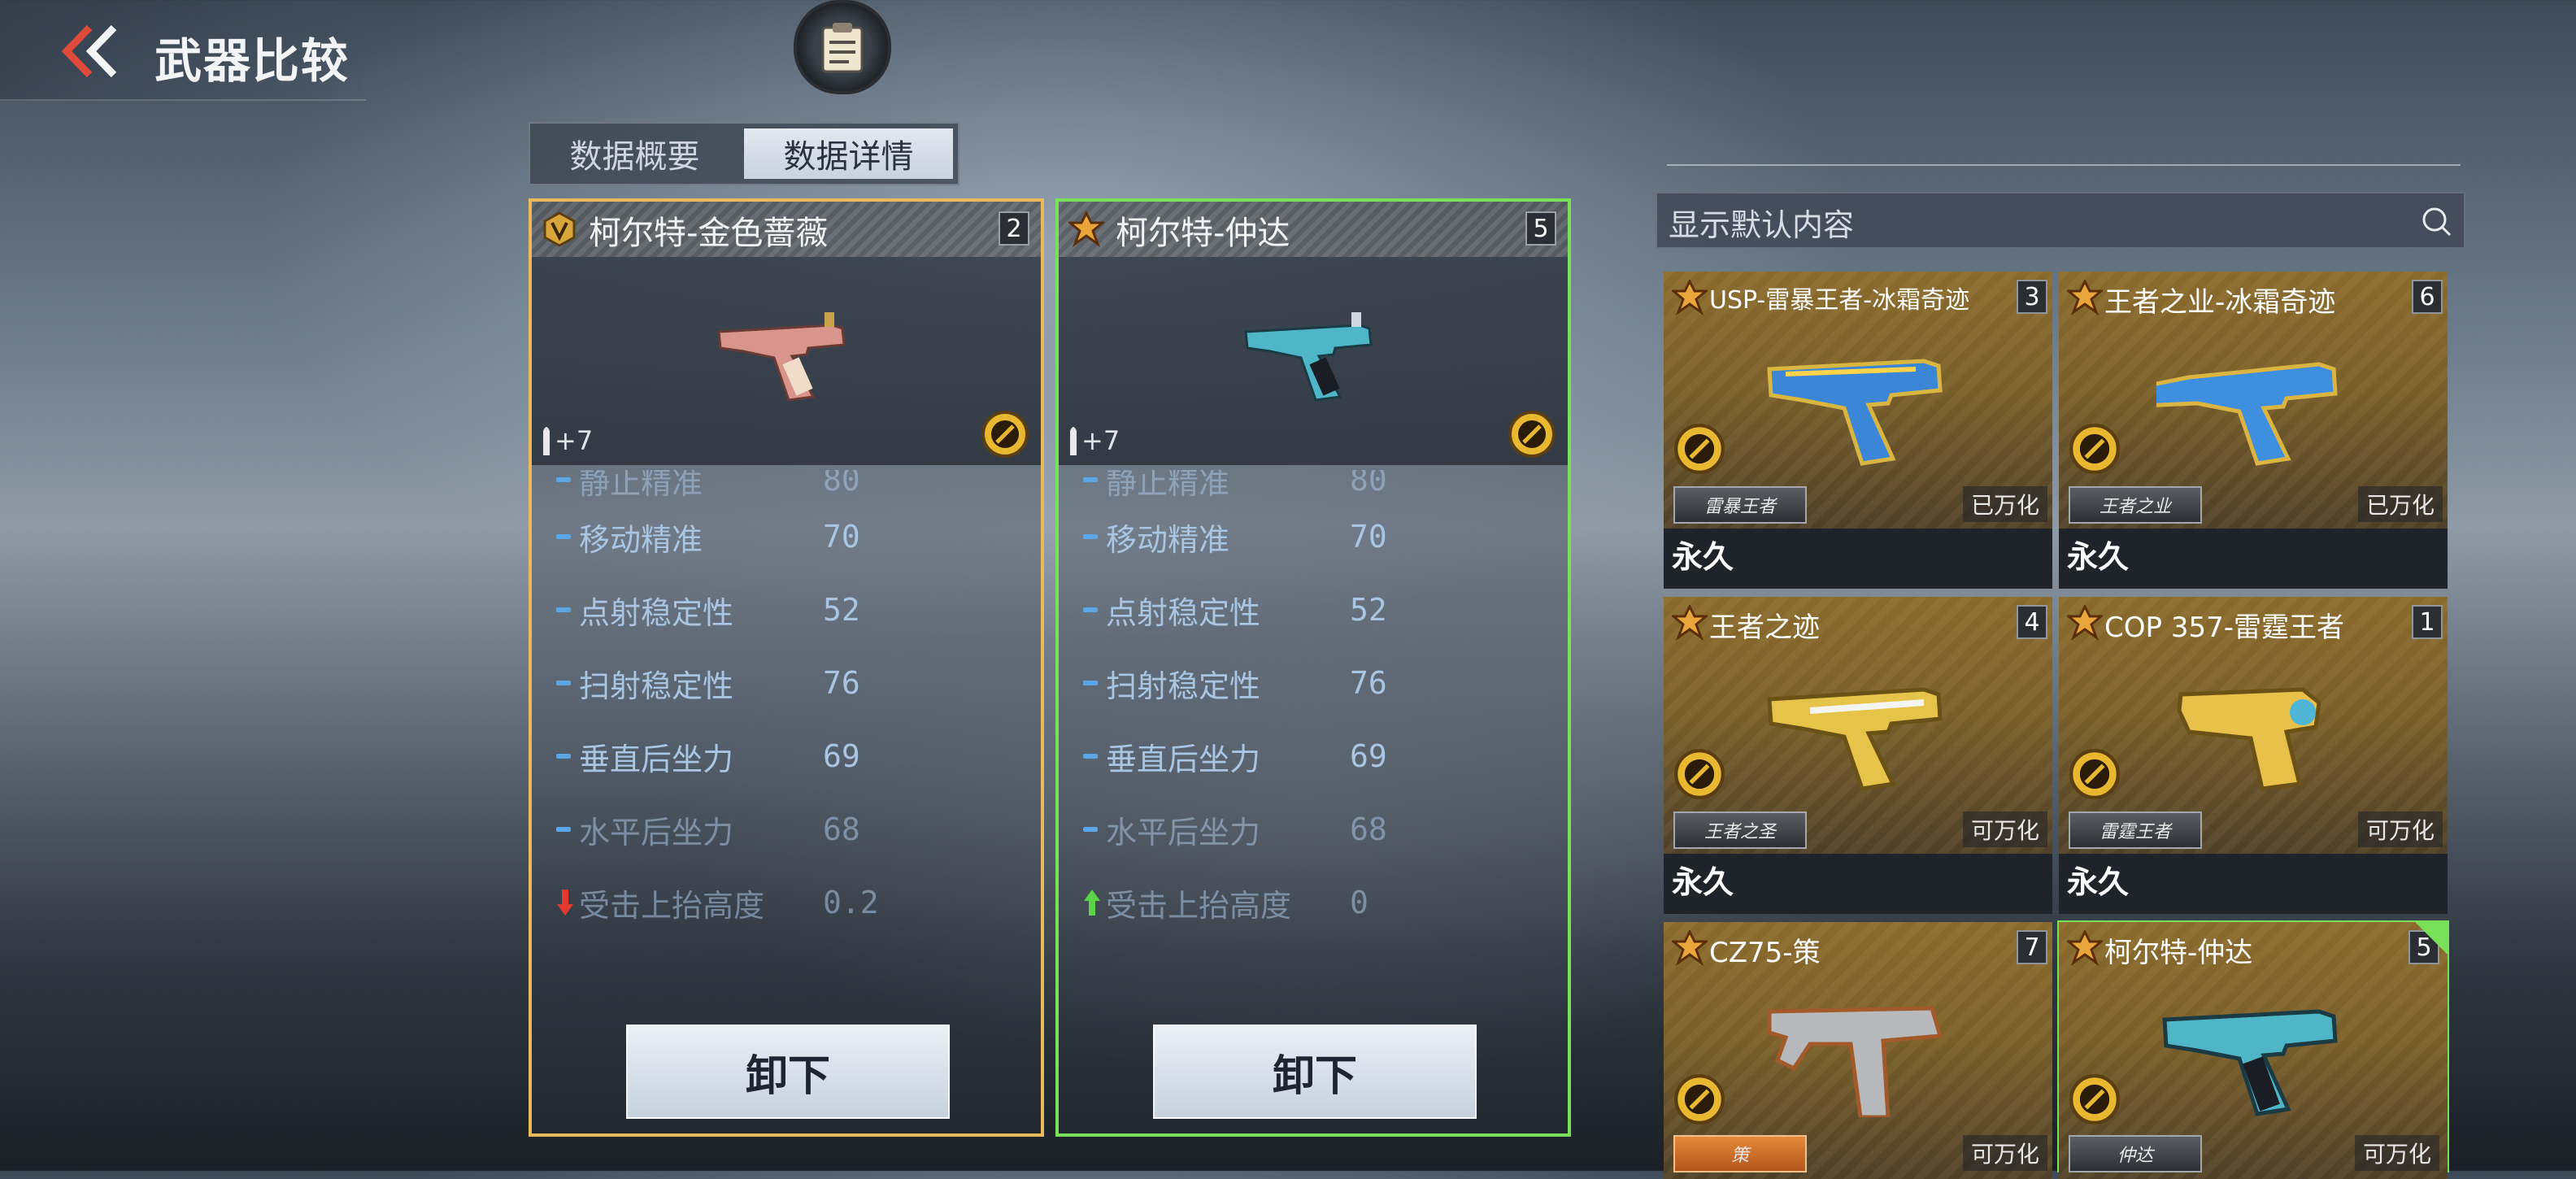 The width and height of the screenshot is (2576, 1179). What do you see at coordinates (1855, 739) in the screenshot?
I see `pistol-gold-white-icon` at bounding box center [1855, 739].